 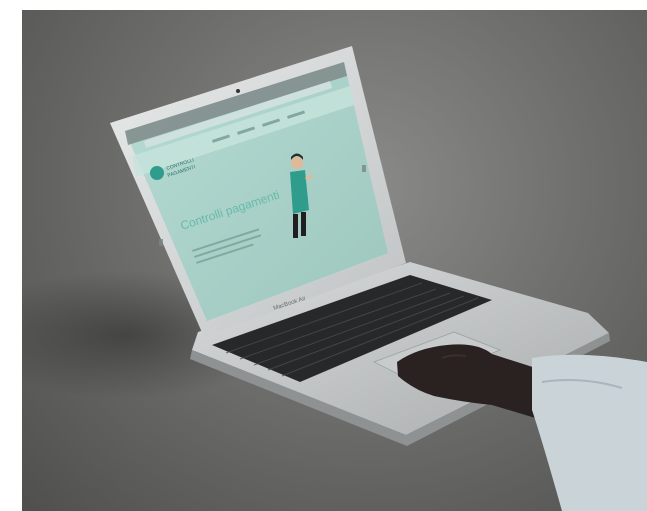 What do you see at coordinates (238, 91) in the screenshot?
I see `camera` at bounding box center [238, 91].